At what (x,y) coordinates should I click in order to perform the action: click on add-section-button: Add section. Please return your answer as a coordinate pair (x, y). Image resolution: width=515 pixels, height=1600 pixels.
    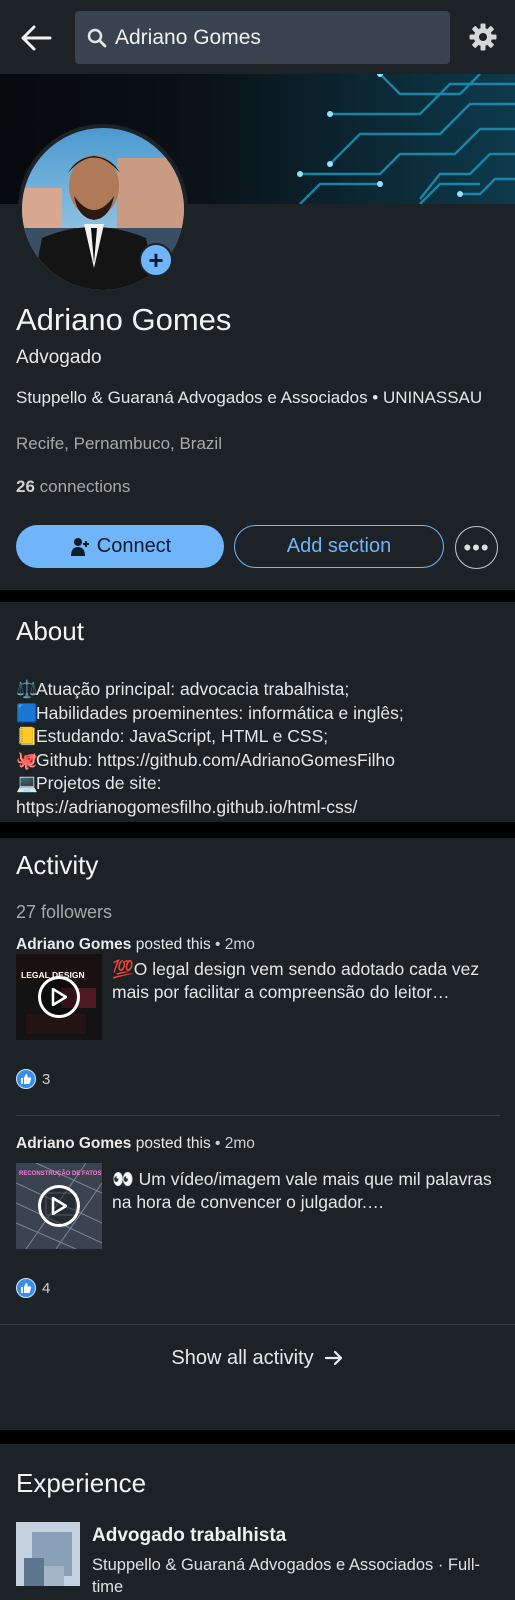
    Looking at the image, I should click on (339, 546).